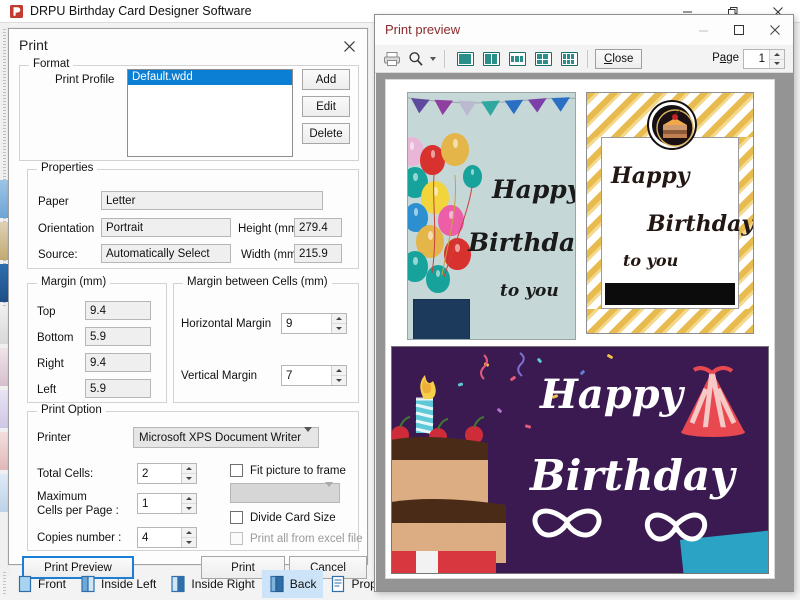  I want to click on max-cells-arrows, so click(188, 503).